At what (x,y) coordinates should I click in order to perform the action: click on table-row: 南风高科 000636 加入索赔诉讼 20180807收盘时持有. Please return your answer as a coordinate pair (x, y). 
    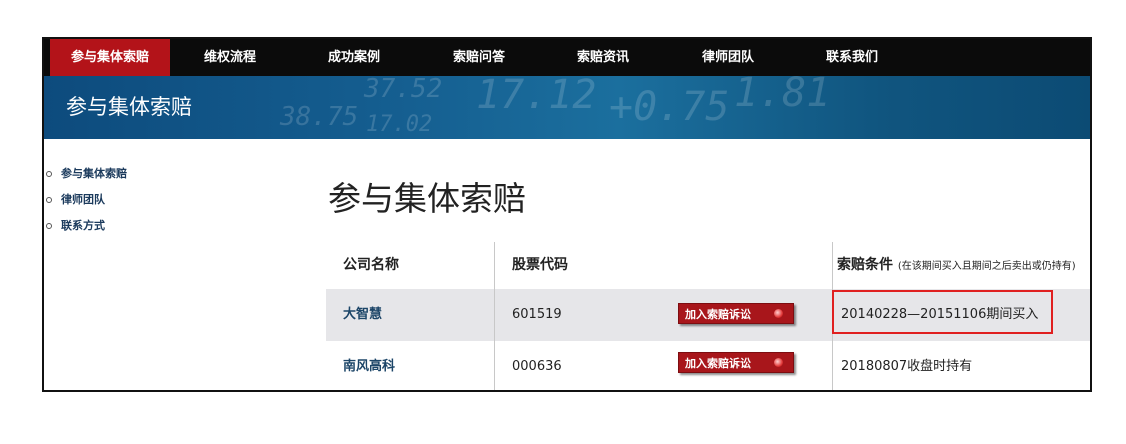
    Looking at the image, I should click on (708, 365).